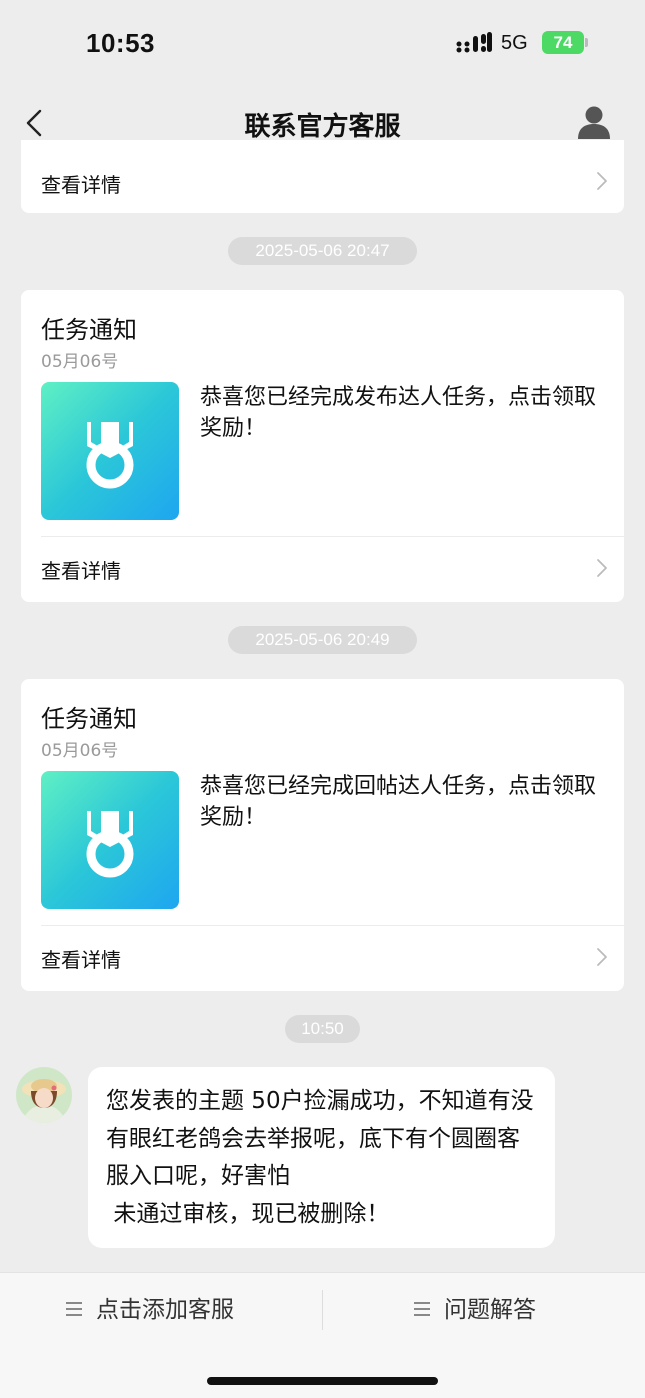 Image resolution: width=645 pixels, height=1398 pixels. Describe the element at coordinates (322, 251) in the screenshot. I see `message-timestamp: 2025-05-06 20:47` at that location.